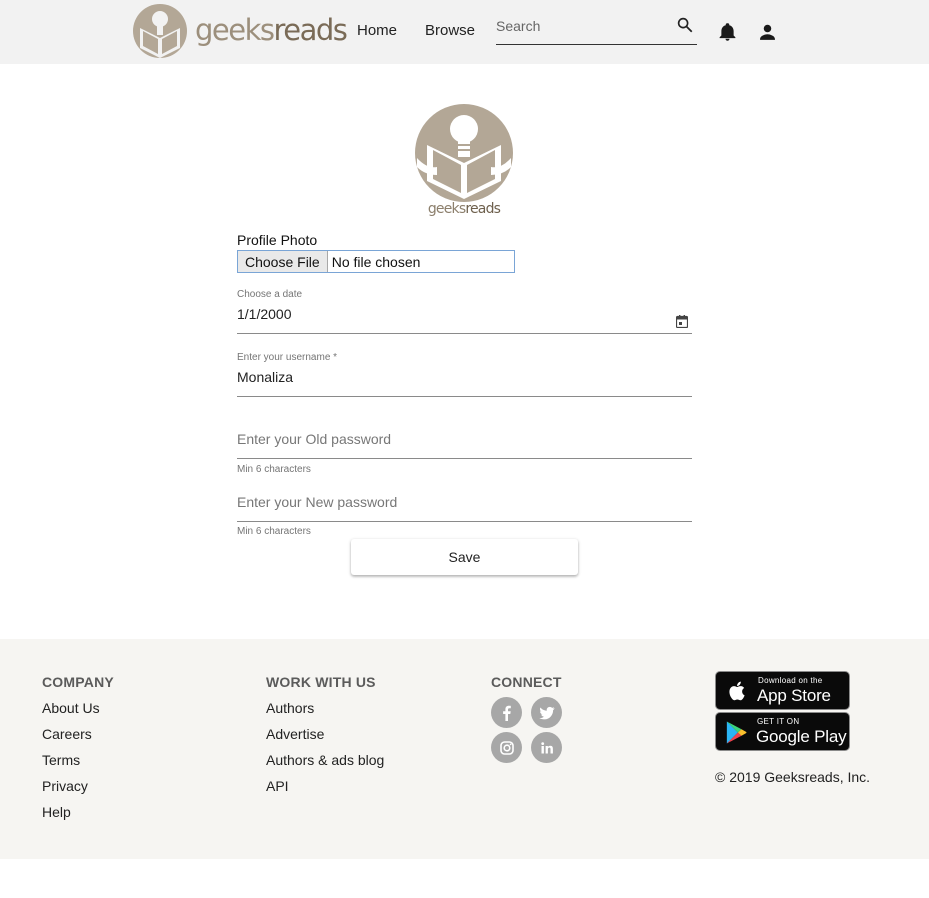  Describe the element at coordinates (682, 321) in the screenshot. I see `calendar-icon` at that location.